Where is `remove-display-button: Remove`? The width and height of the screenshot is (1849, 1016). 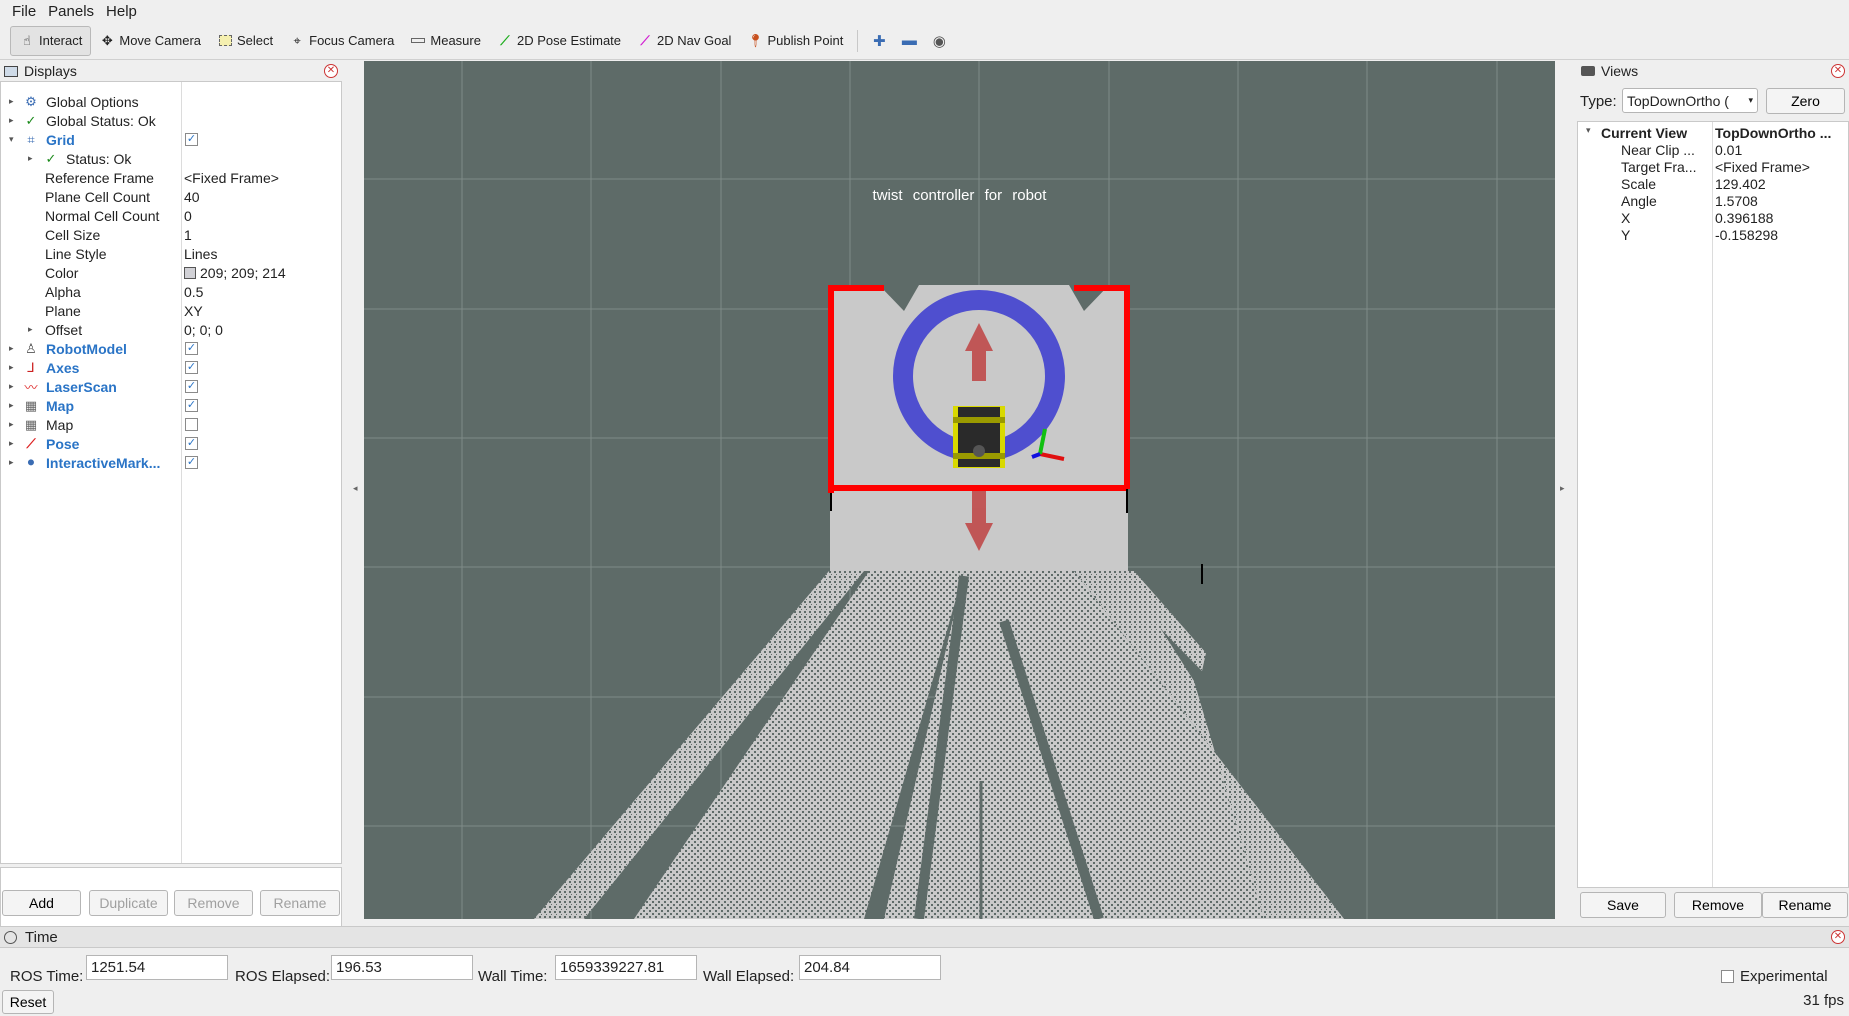
remove-display-button: Remove is located at coordinates (213, 903).